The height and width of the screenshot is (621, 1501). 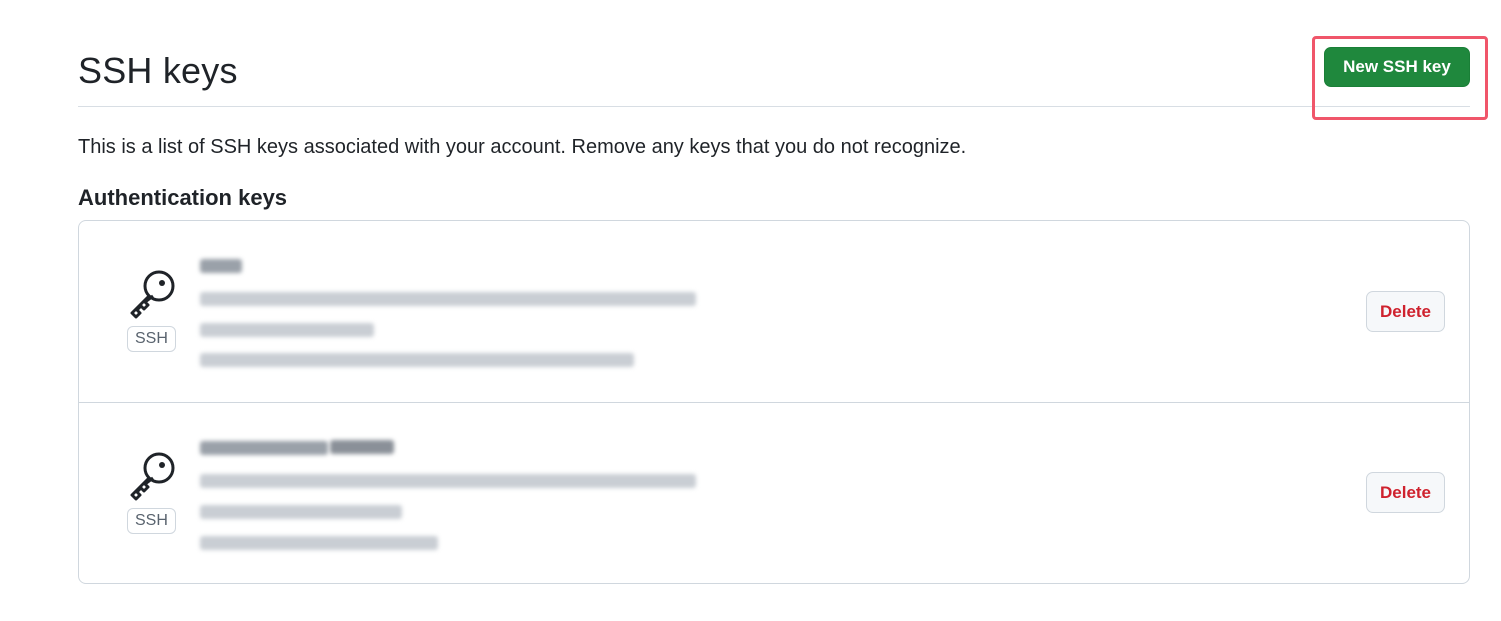 I want to click on page-title: SSH keys, so click(x=158, y=70).